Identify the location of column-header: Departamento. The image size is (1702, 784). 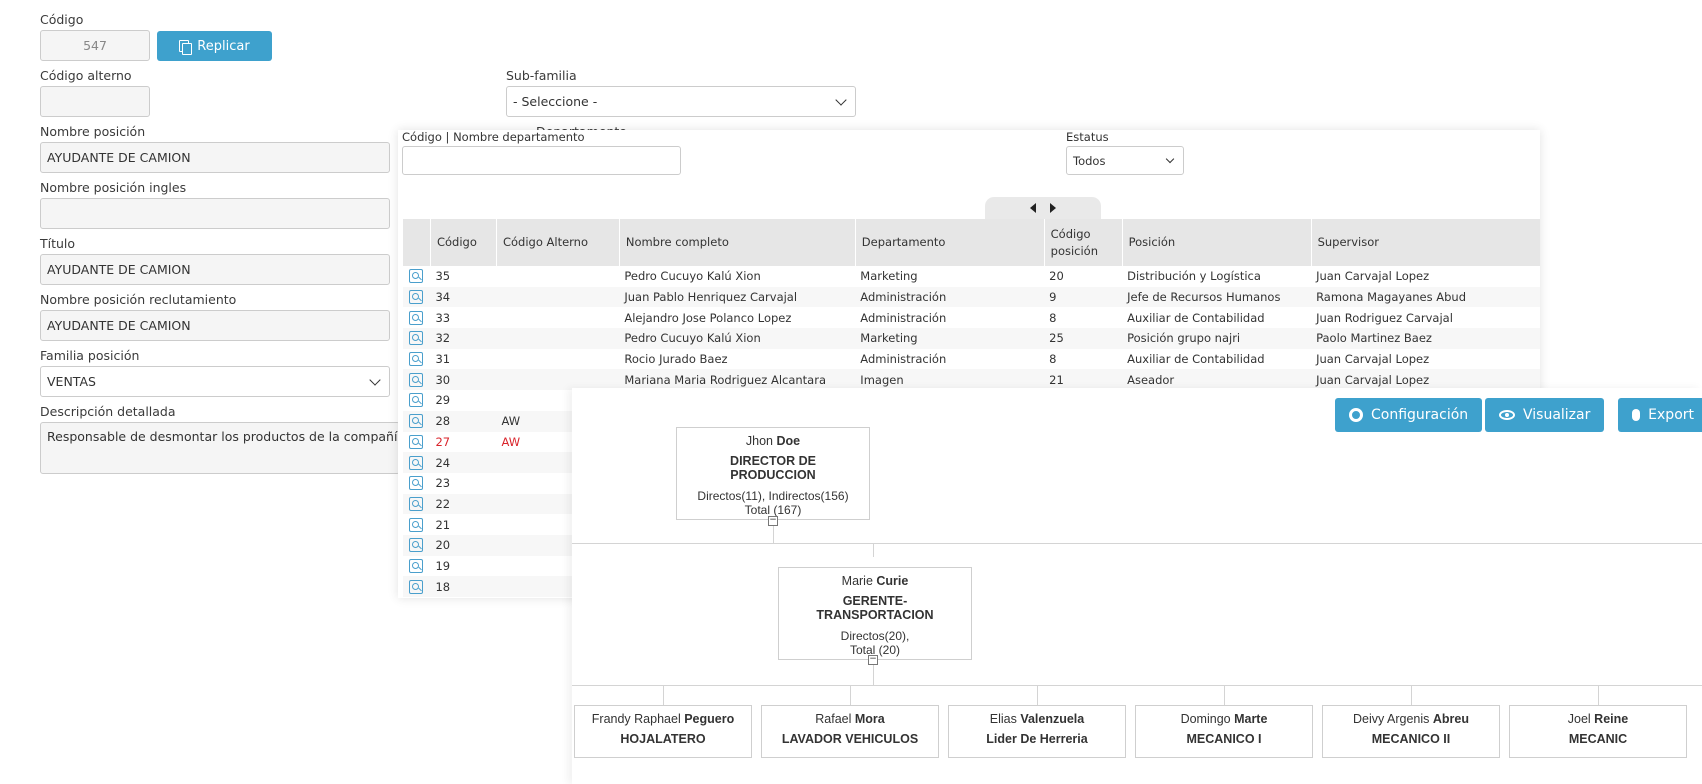
(949, 242).